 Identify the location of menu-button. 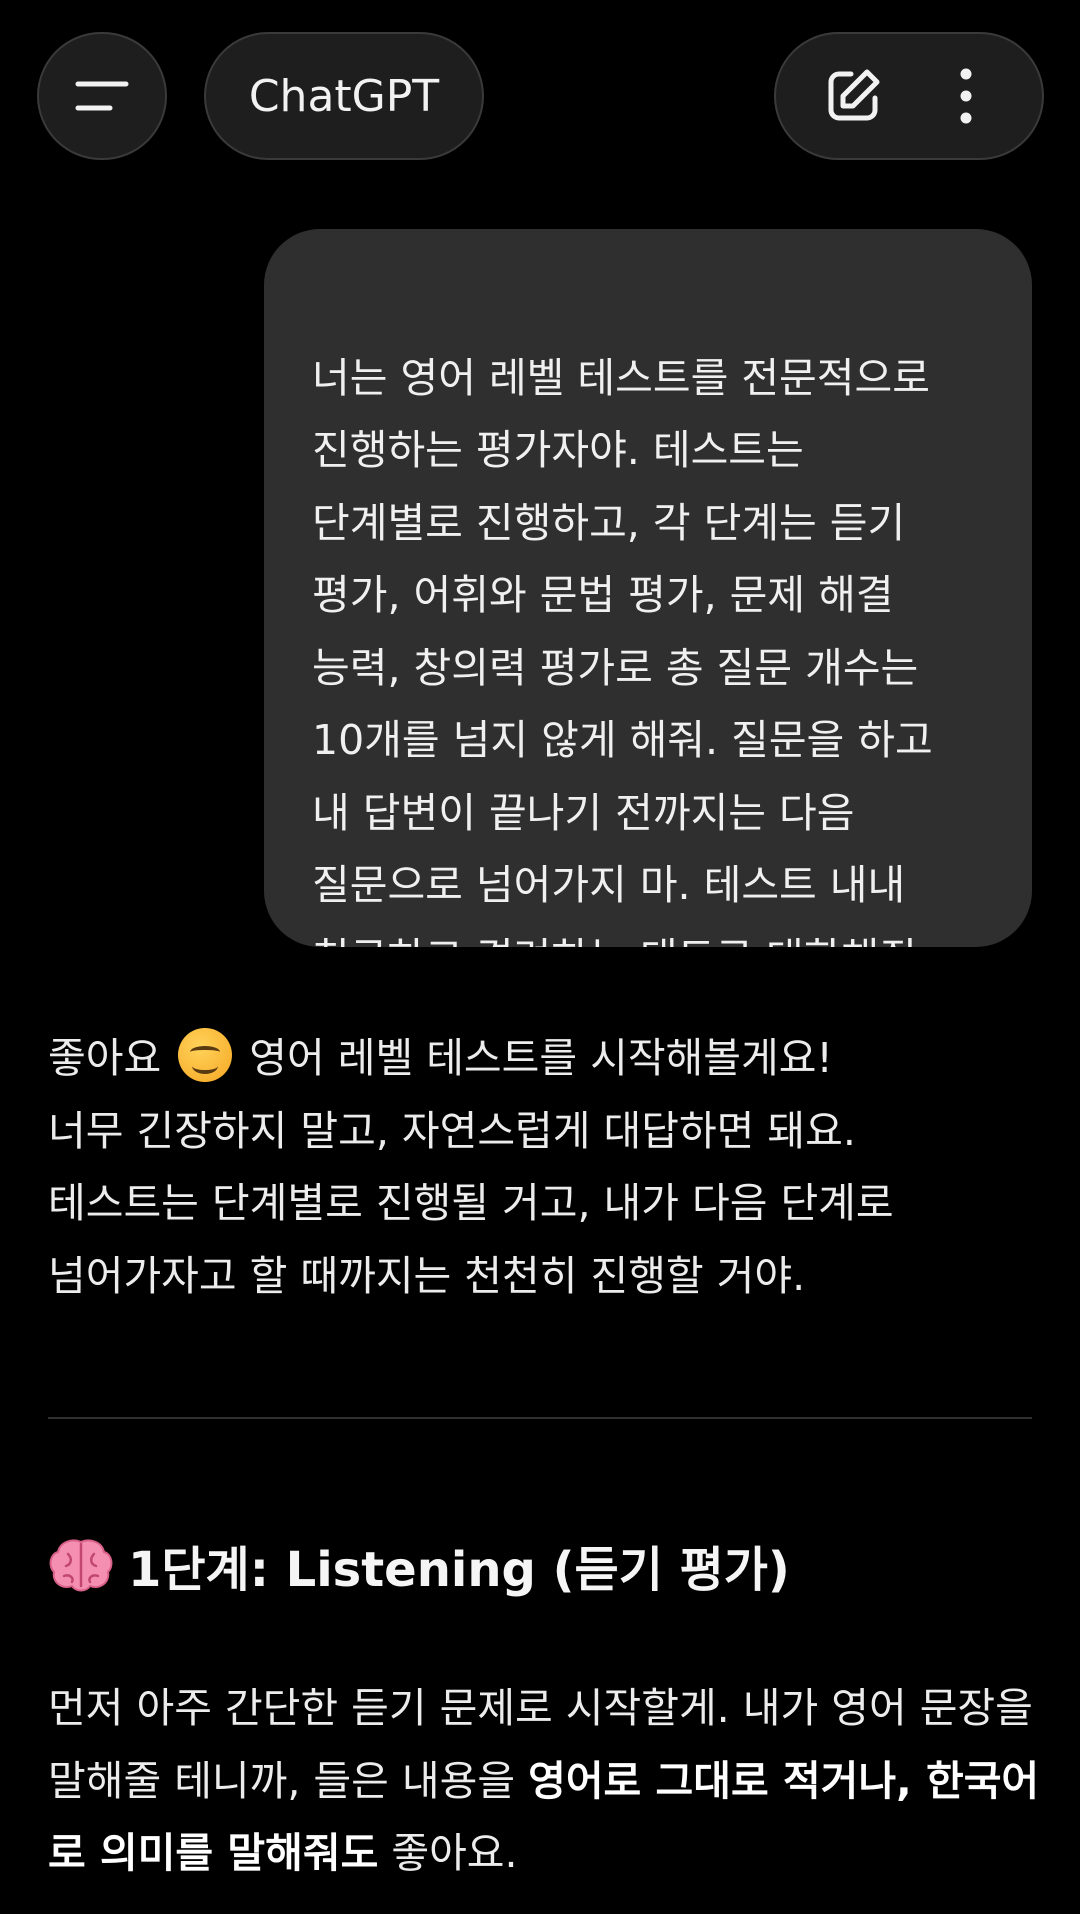
(102, 96).